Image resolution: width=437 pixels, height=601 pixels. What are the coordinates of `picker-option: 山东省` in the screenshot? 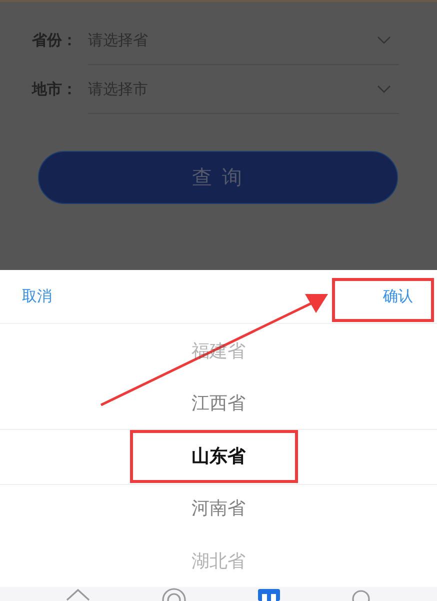 It's located at (219, 456).